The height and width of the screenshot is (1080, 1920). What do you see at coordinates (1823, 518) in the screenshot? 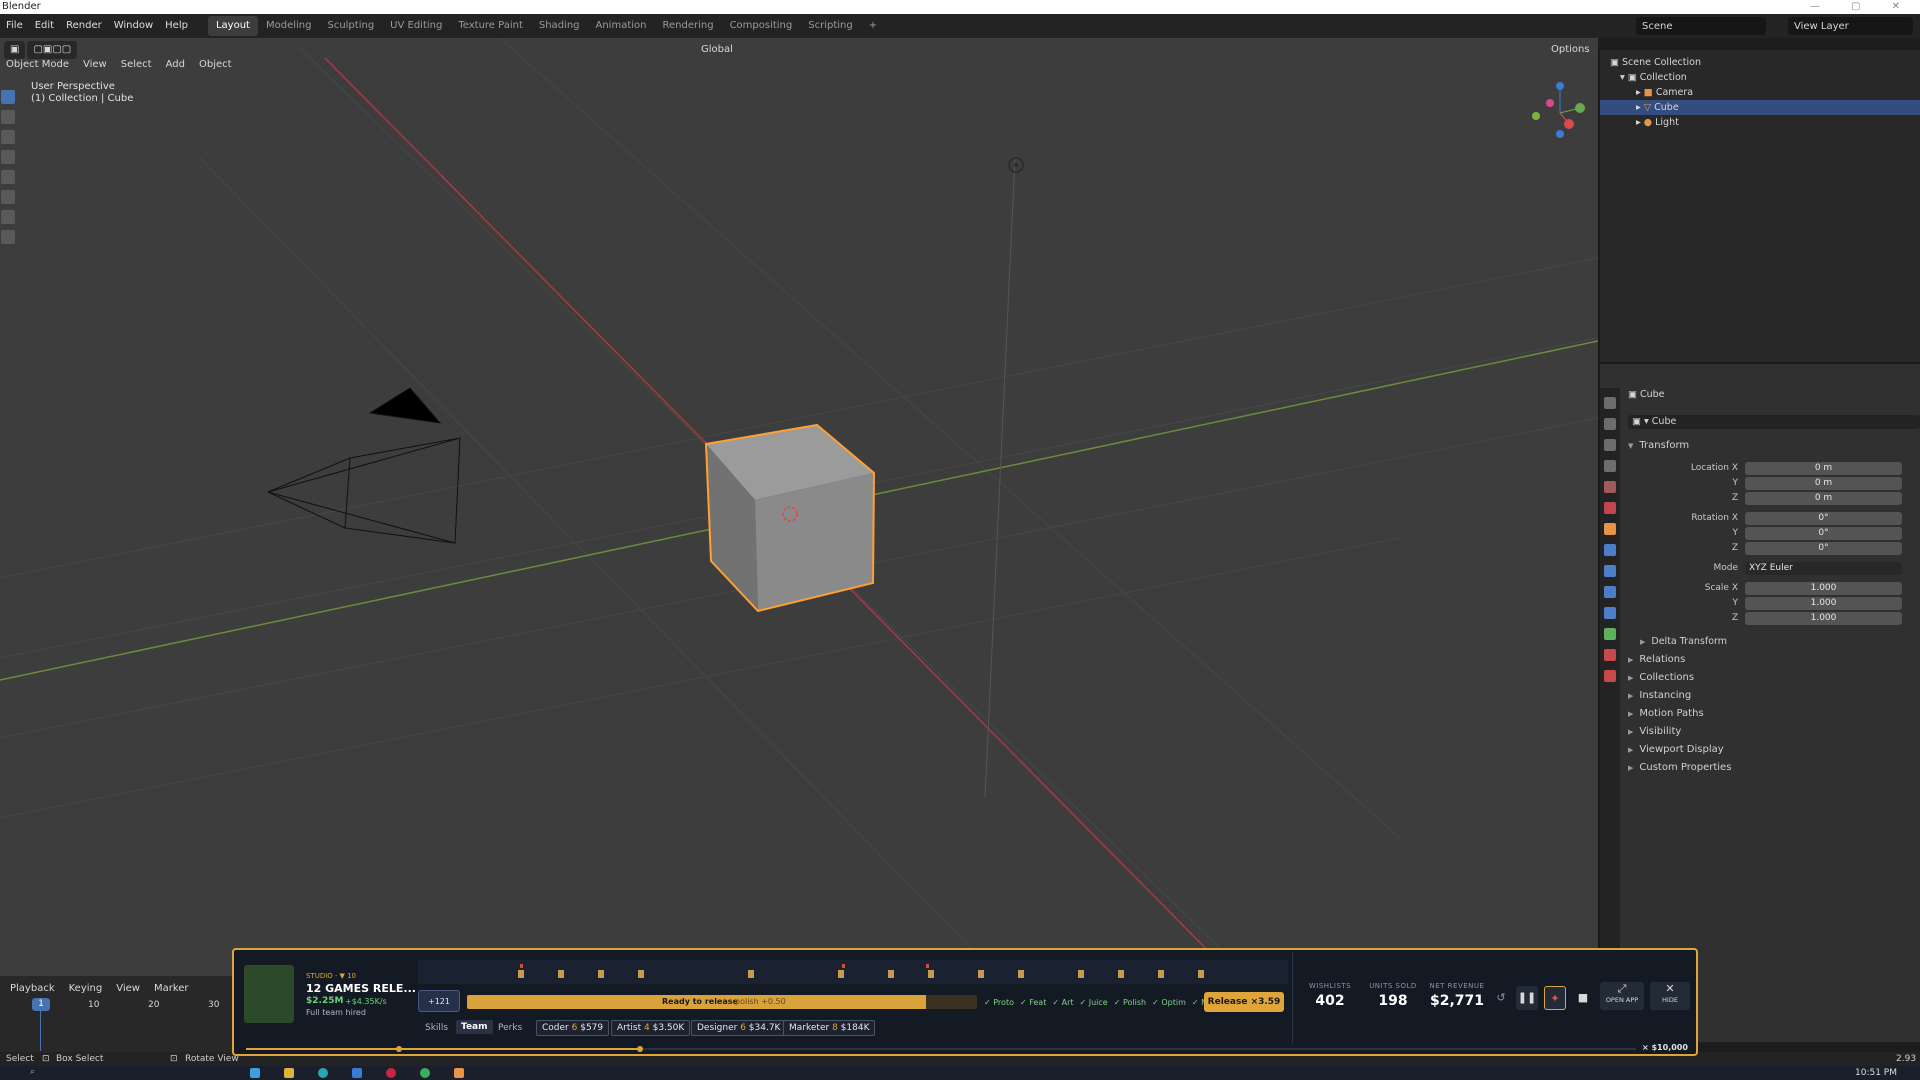
I see `rotation-x-field: 0°` at bounding box center [1823, 518].